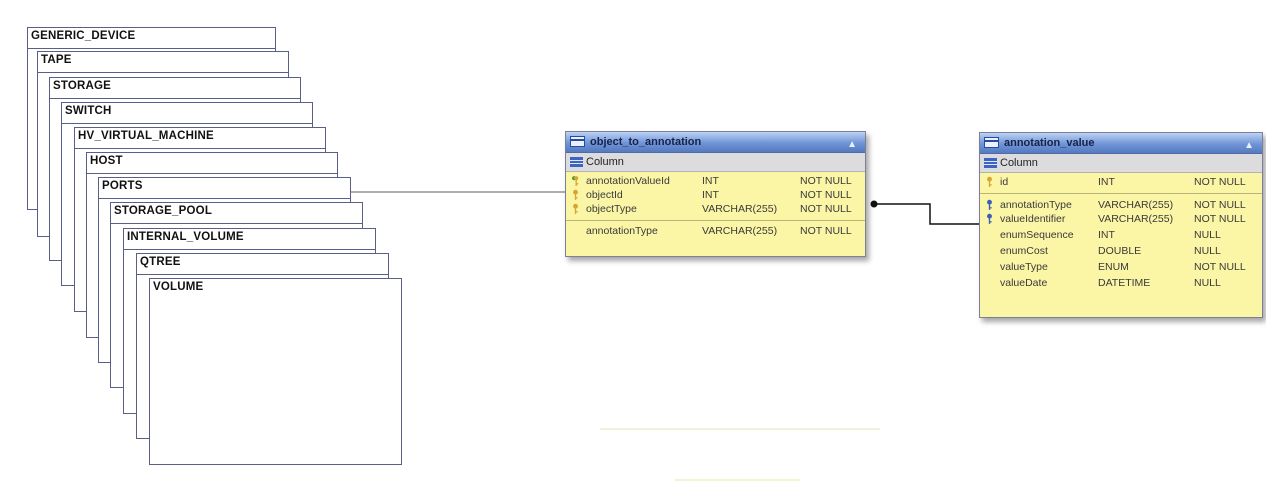 This screenshot has height=485, width=1266. Describe the element at coordinates (646, 142) in the screenshot. I see `entity-title: object_to_annotation` at that location.